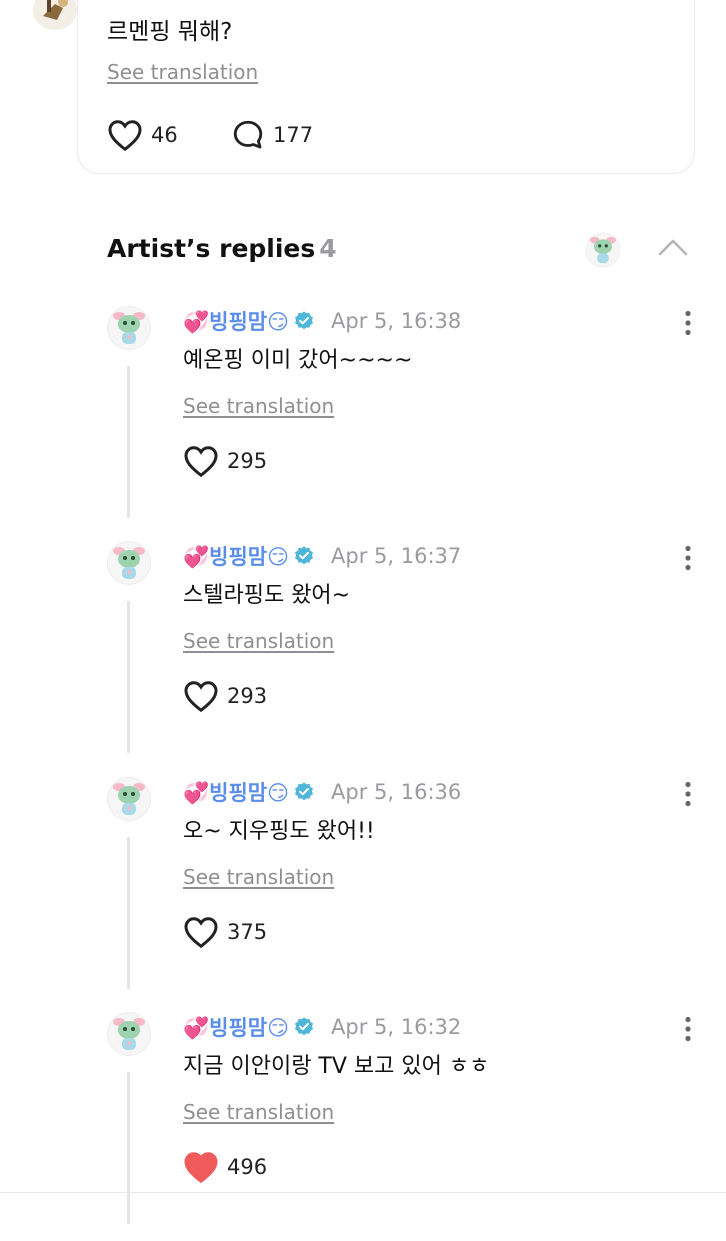 The height and width of the screenshot is (1241, 726). Describe the element at coordinates (396, 792) in the screenshot. I see `reply-timestamp: Apr 5, 16:36` at that location.